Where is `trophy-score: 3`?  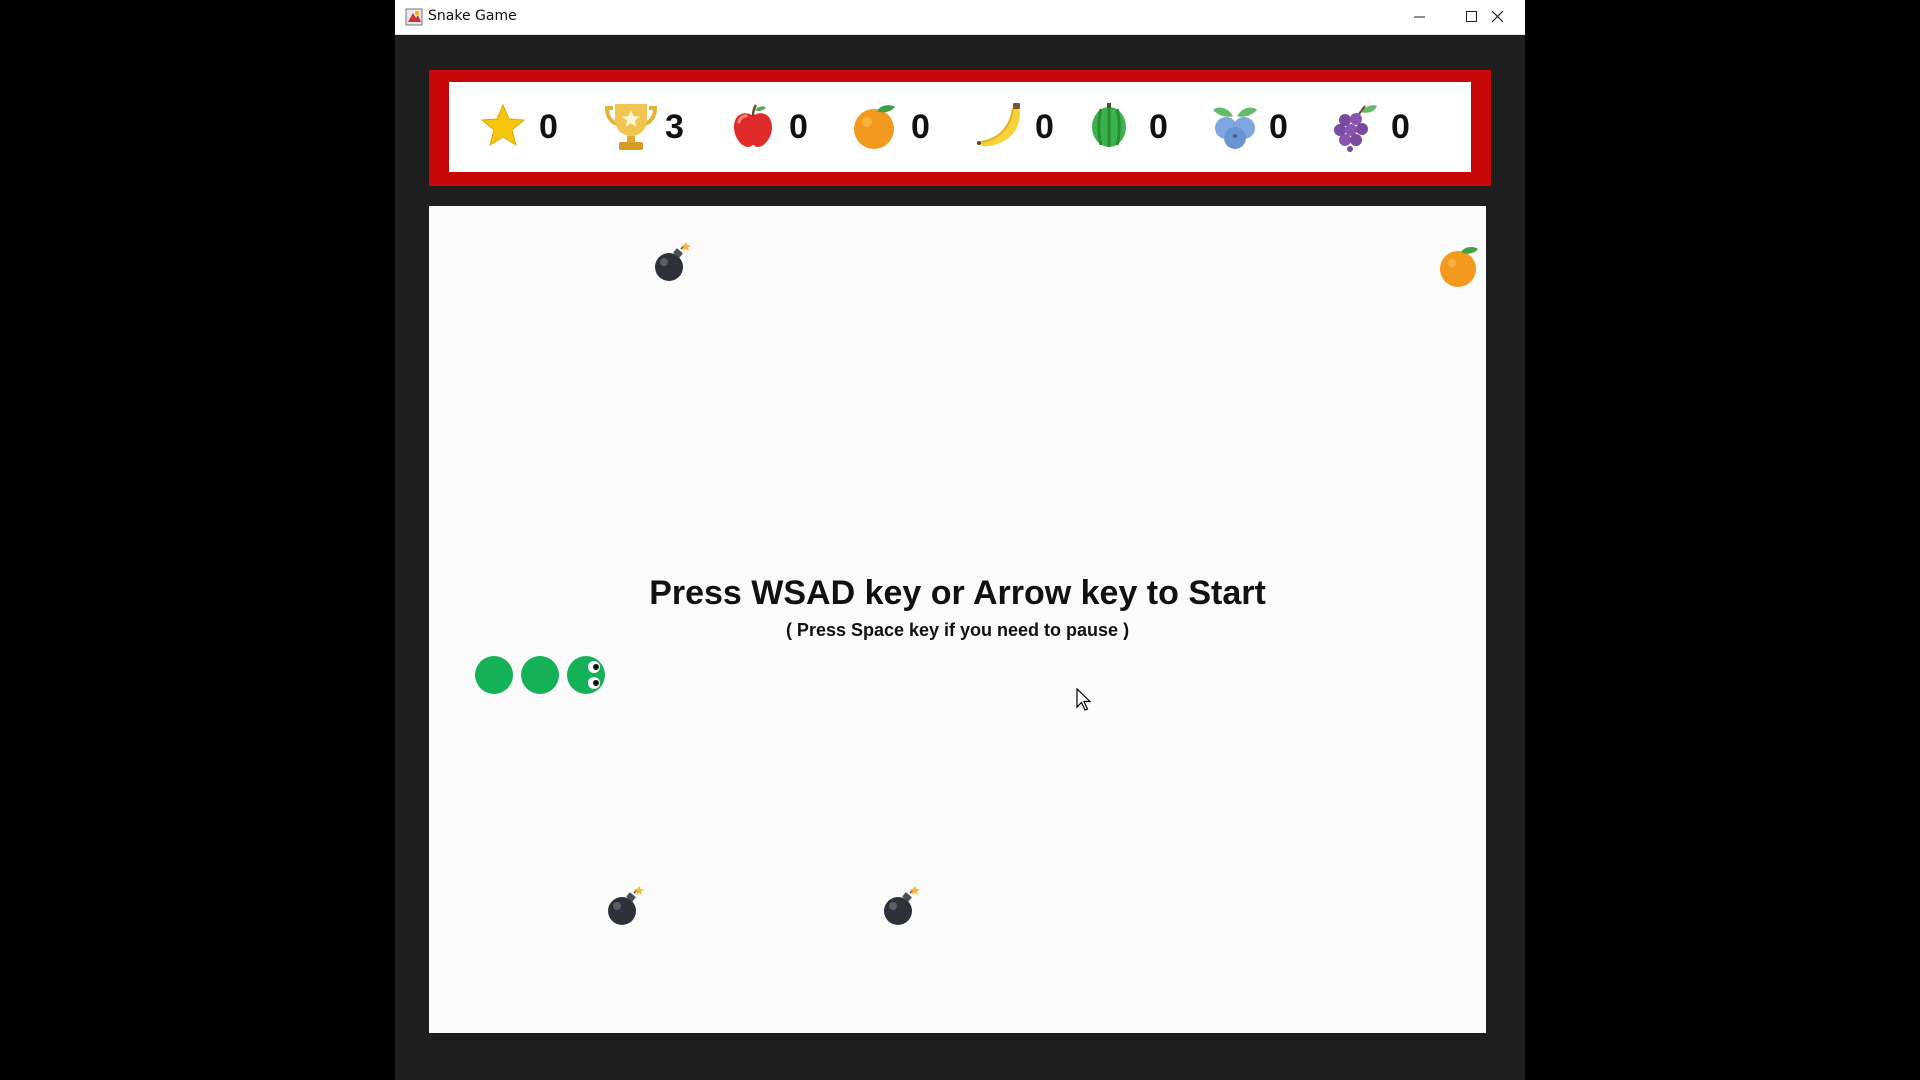
trophy-score: 3 is located at coordinates (674, 127).